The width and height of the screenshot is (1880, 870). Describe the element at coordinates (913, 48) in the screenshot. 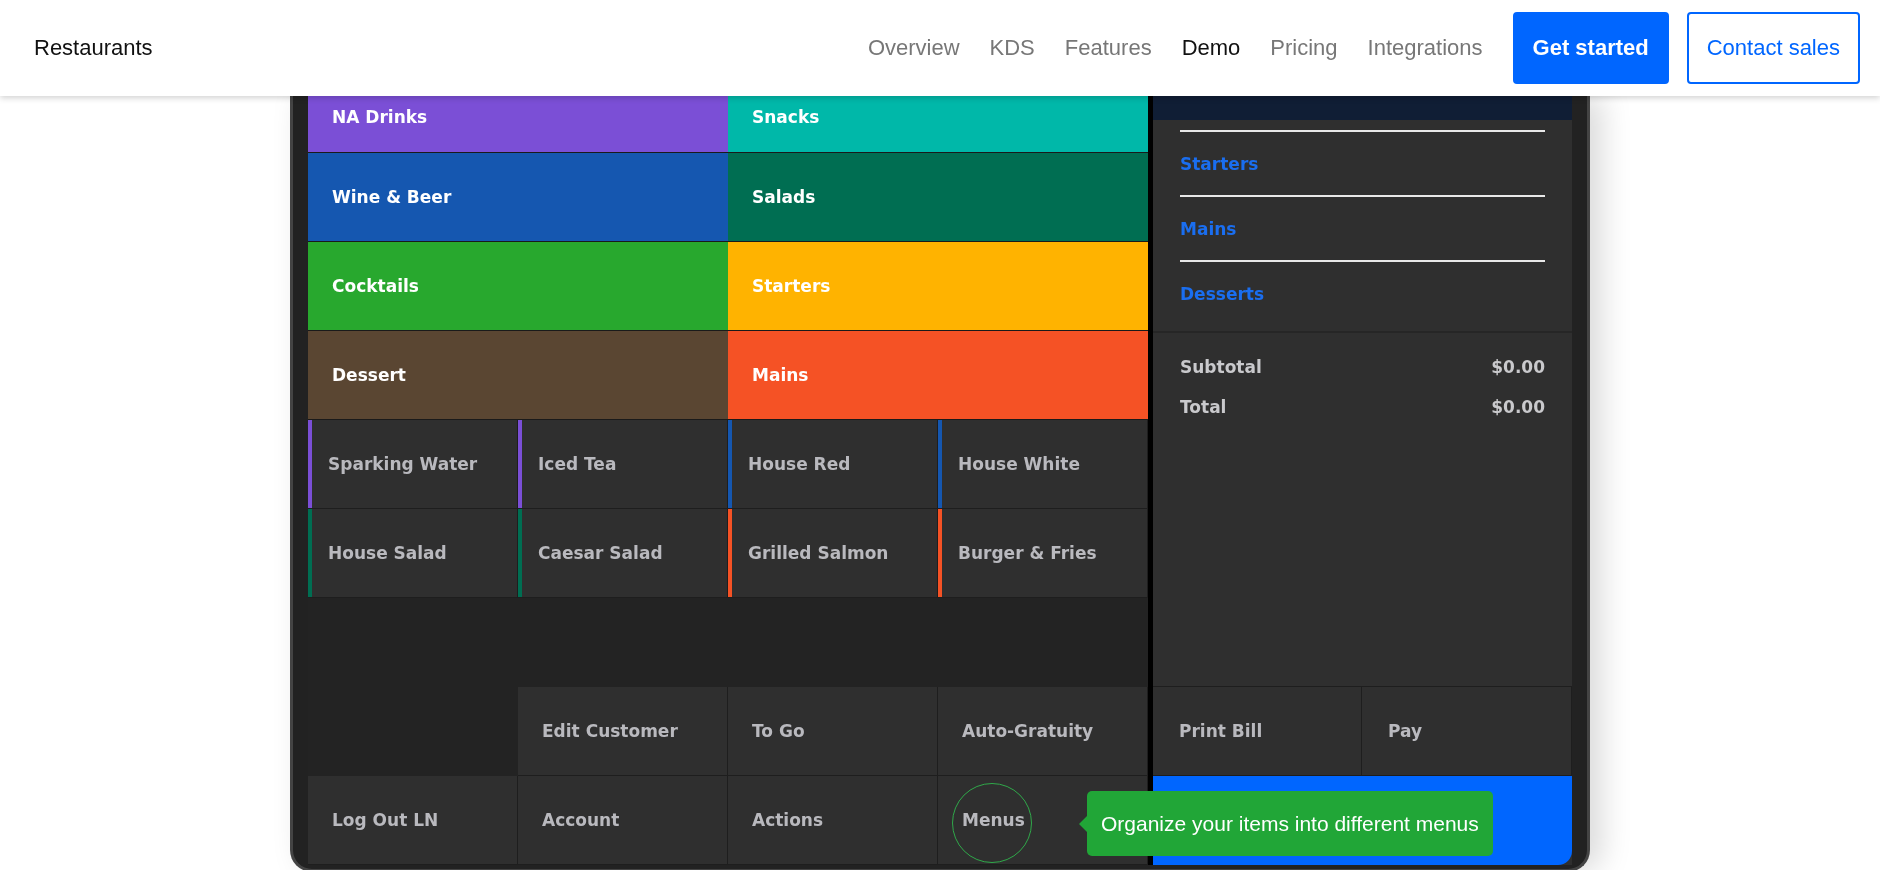

I see `nav-link: Overview` at that location.